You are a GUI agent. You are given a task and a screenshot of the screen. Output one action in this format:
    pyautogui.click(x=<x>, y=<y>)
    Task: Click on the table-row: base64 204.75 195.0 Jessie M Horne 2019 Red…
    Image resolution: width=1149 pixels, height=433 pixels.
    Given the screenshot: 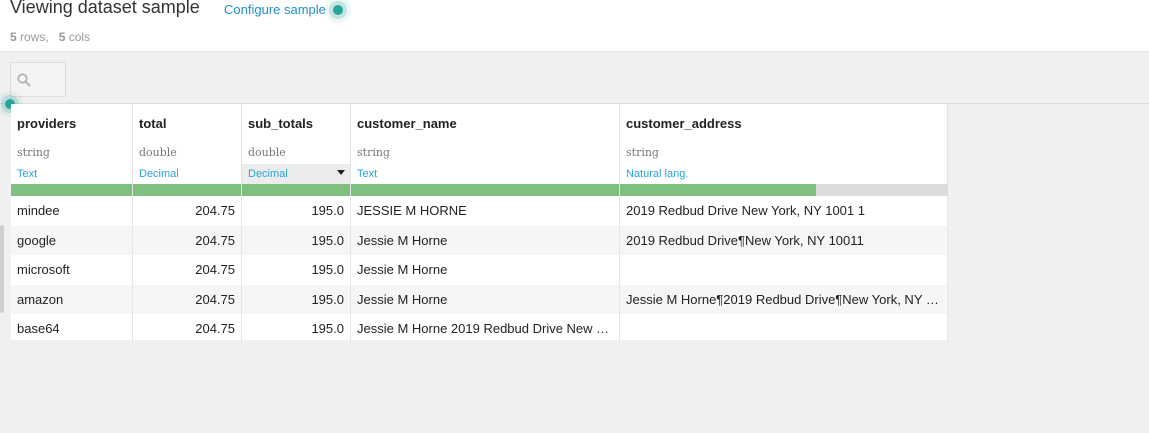 What is the action you would take?
    pyautogui.click(x=479, y=329)
    